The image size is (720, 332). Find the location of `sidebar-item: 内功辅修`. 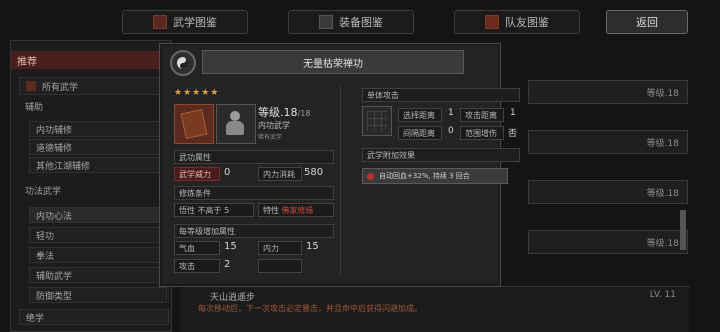

sidebar-item: 内功辅修 is located at coordinates (98, 129).